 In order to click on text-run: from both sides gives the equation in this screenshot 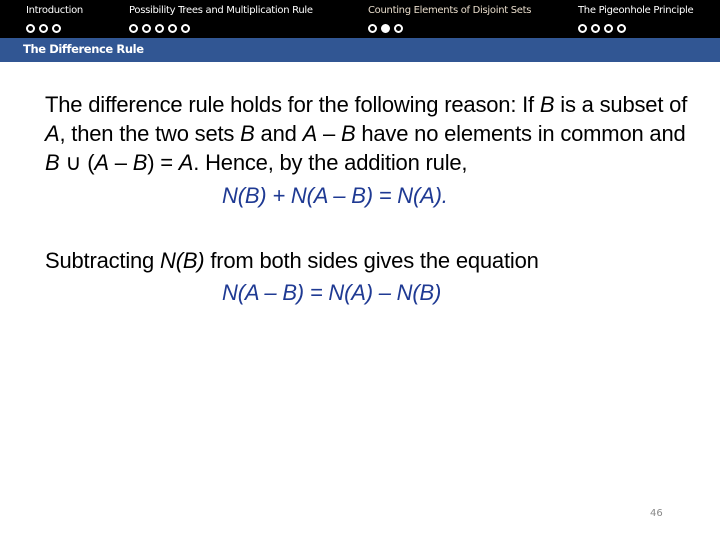, I will do `click(371, 260)`.